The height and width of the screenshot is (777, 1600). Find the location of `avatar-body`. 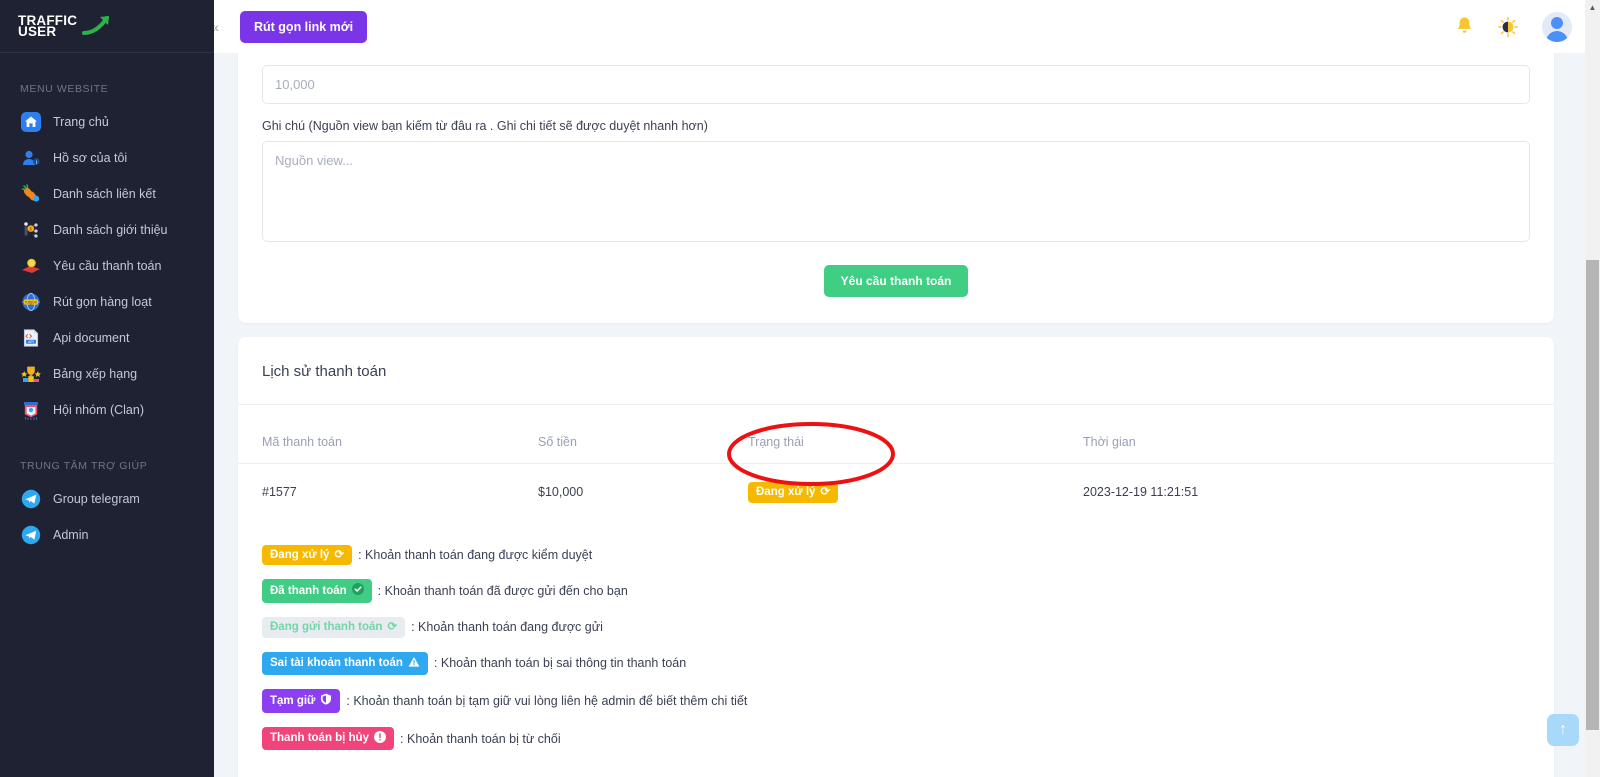

avatar-body is located at coordinates (1557, 36).